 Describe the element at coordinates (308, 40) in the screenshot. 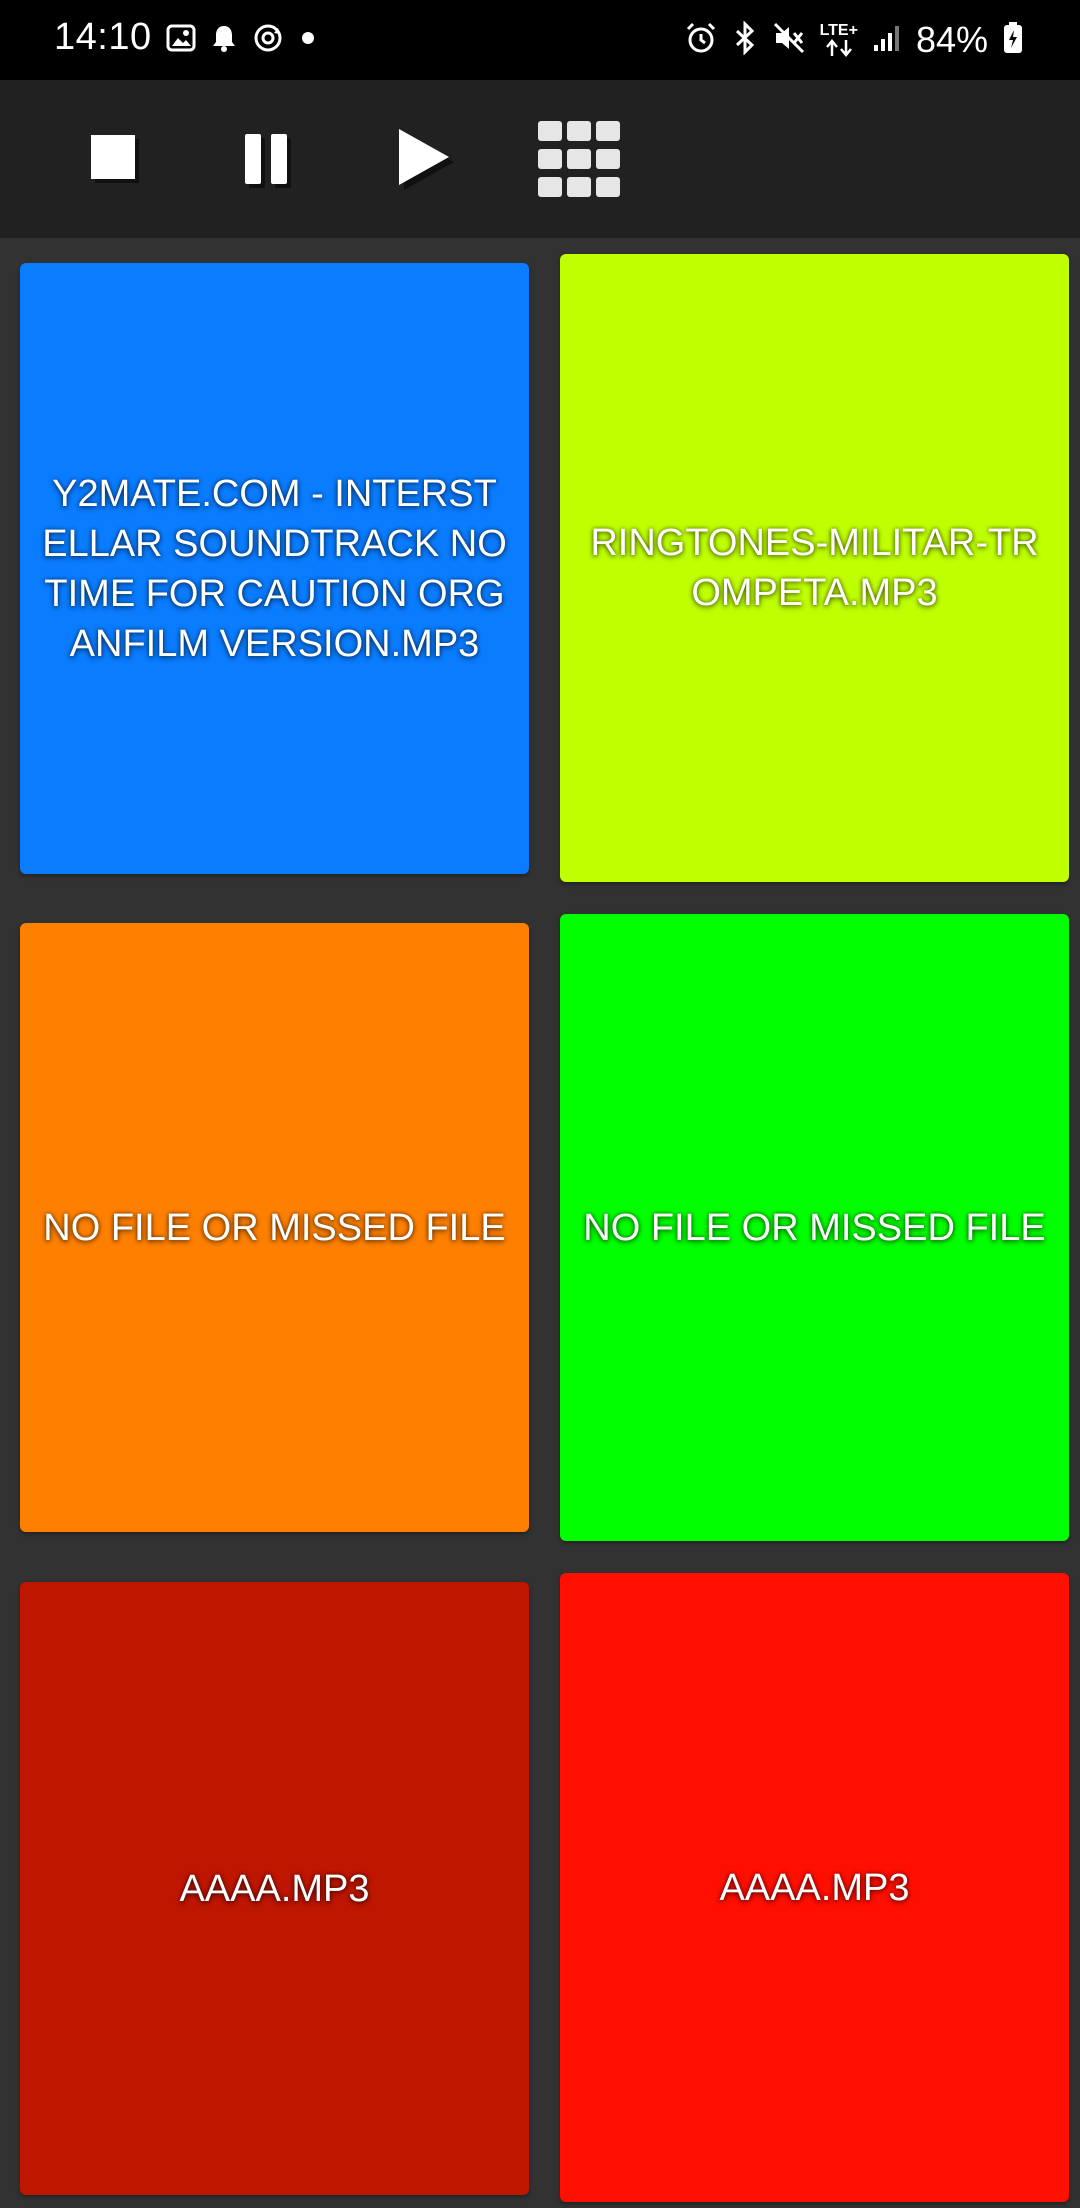

I see `dot-icon` at that location.